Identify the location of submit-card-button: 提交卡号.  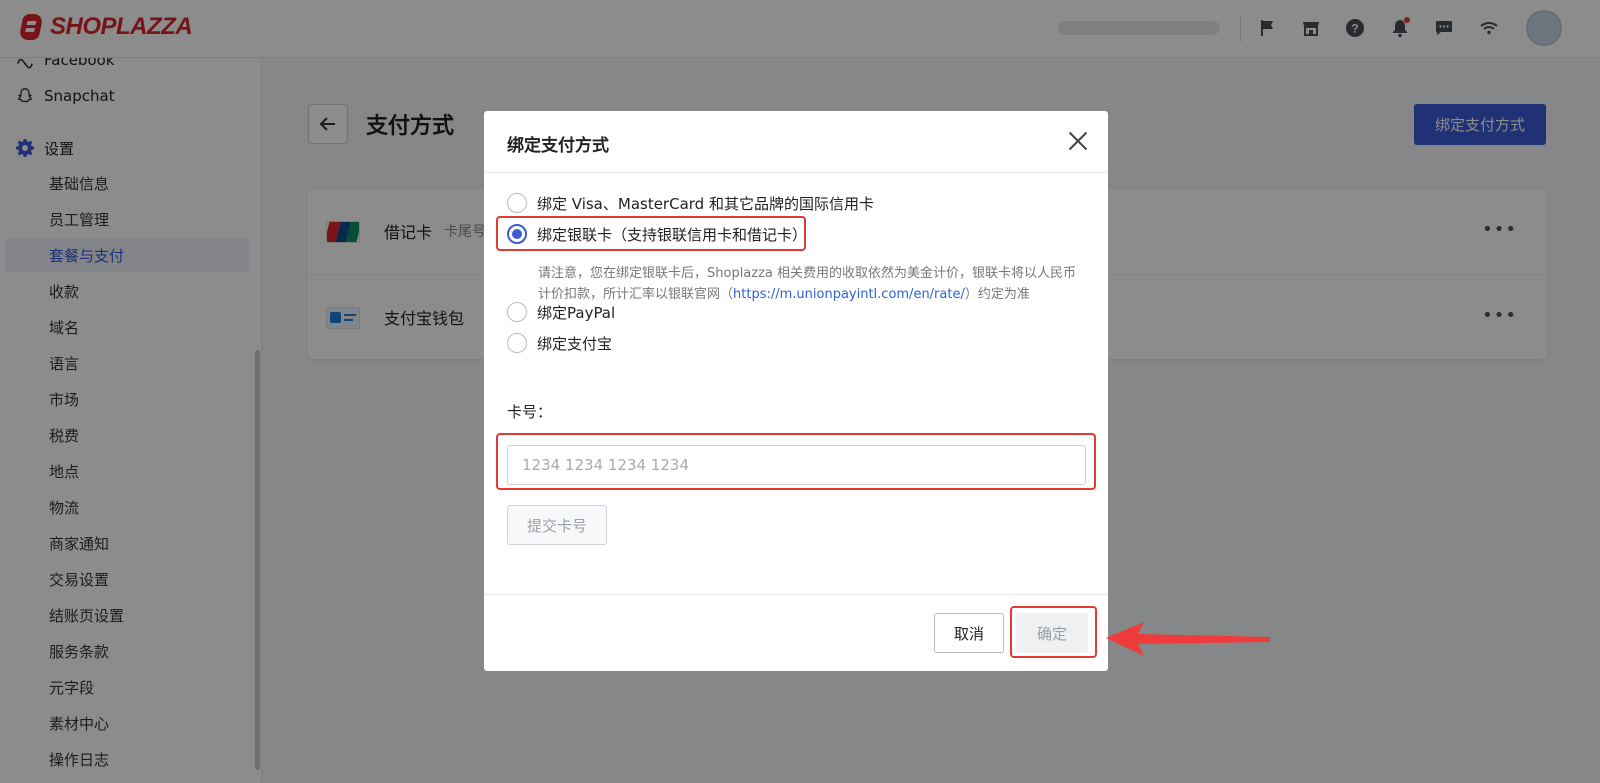
(557, 525).